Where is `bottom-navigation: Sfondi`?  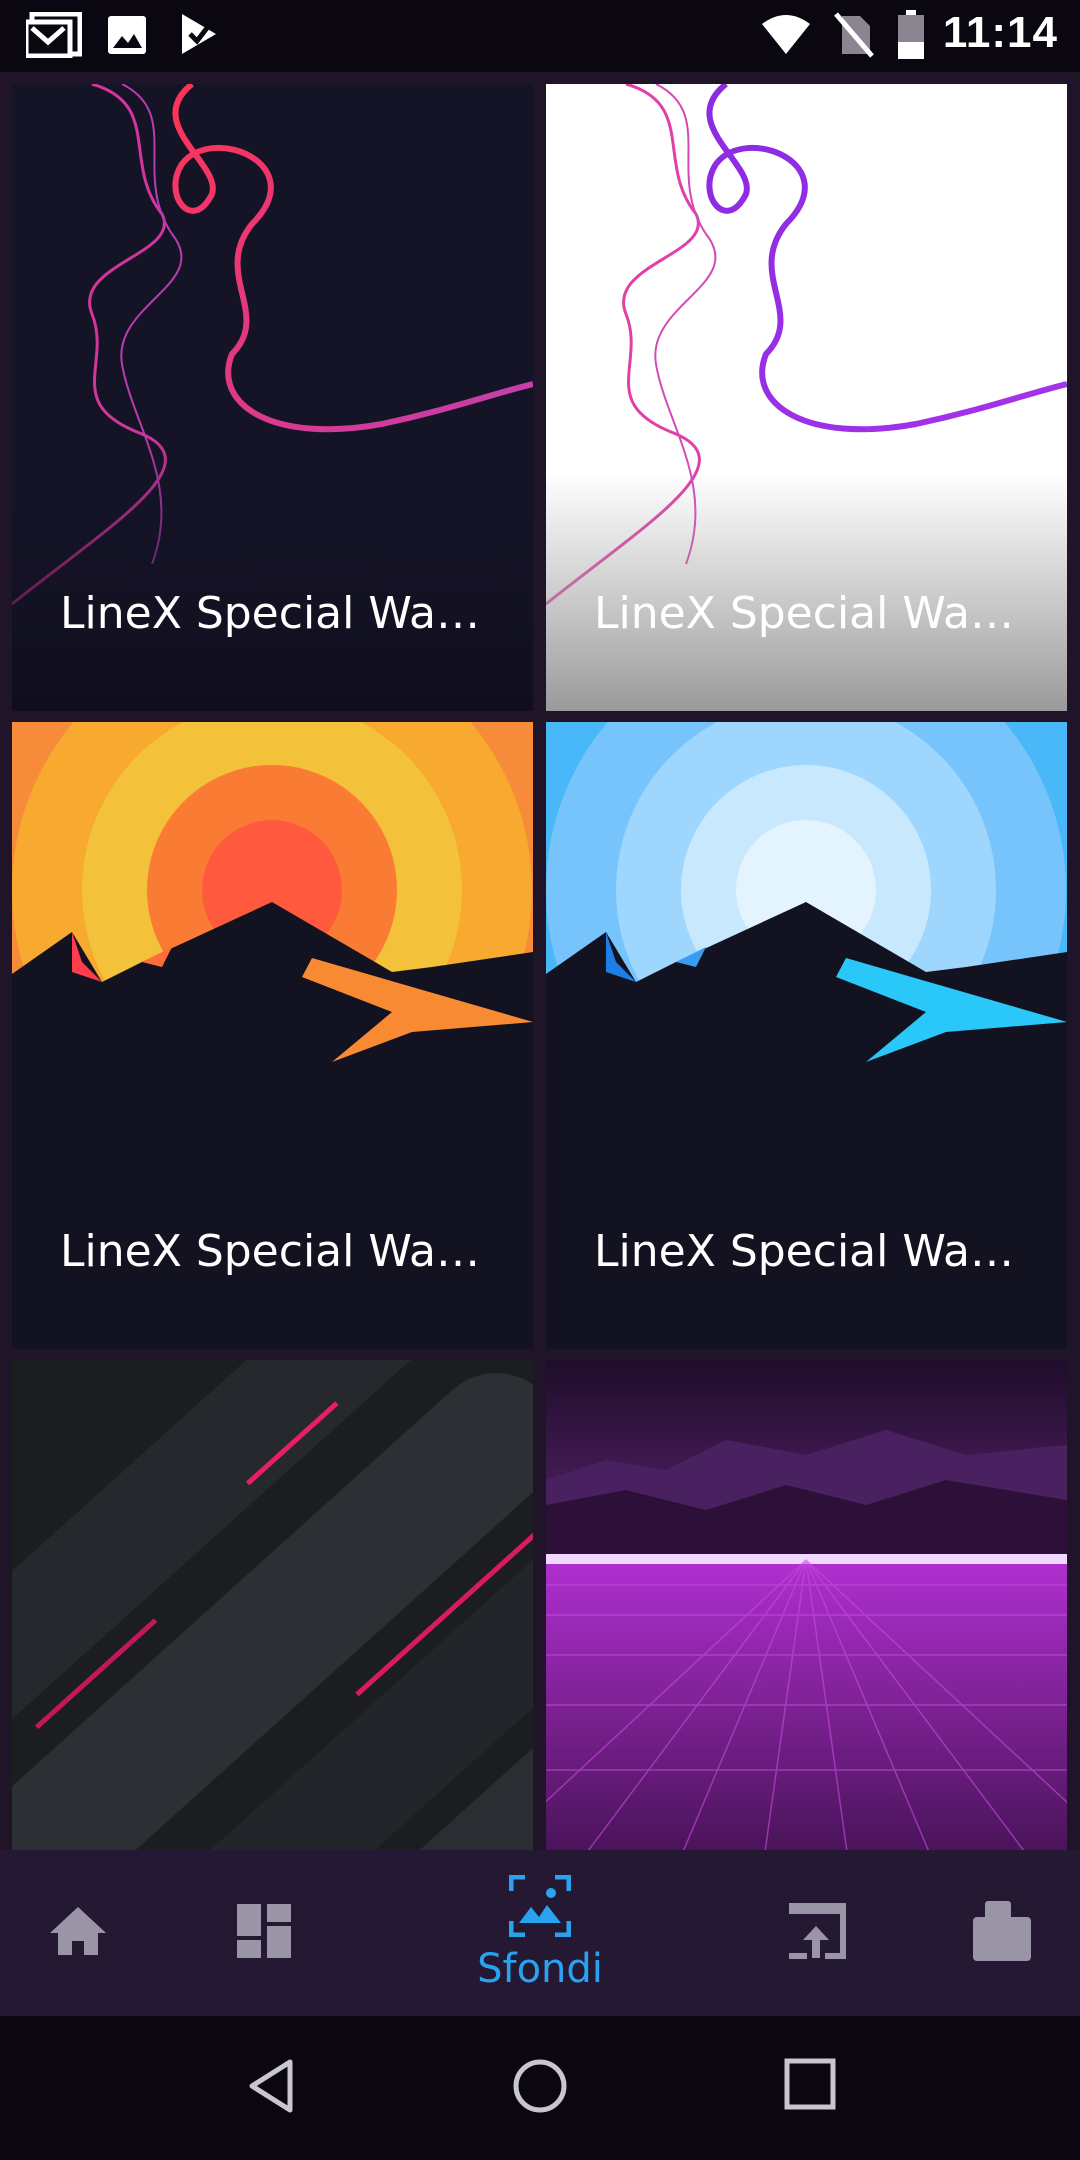 bottom-navigation: Sfondi is located at coordinates (540, 1933).